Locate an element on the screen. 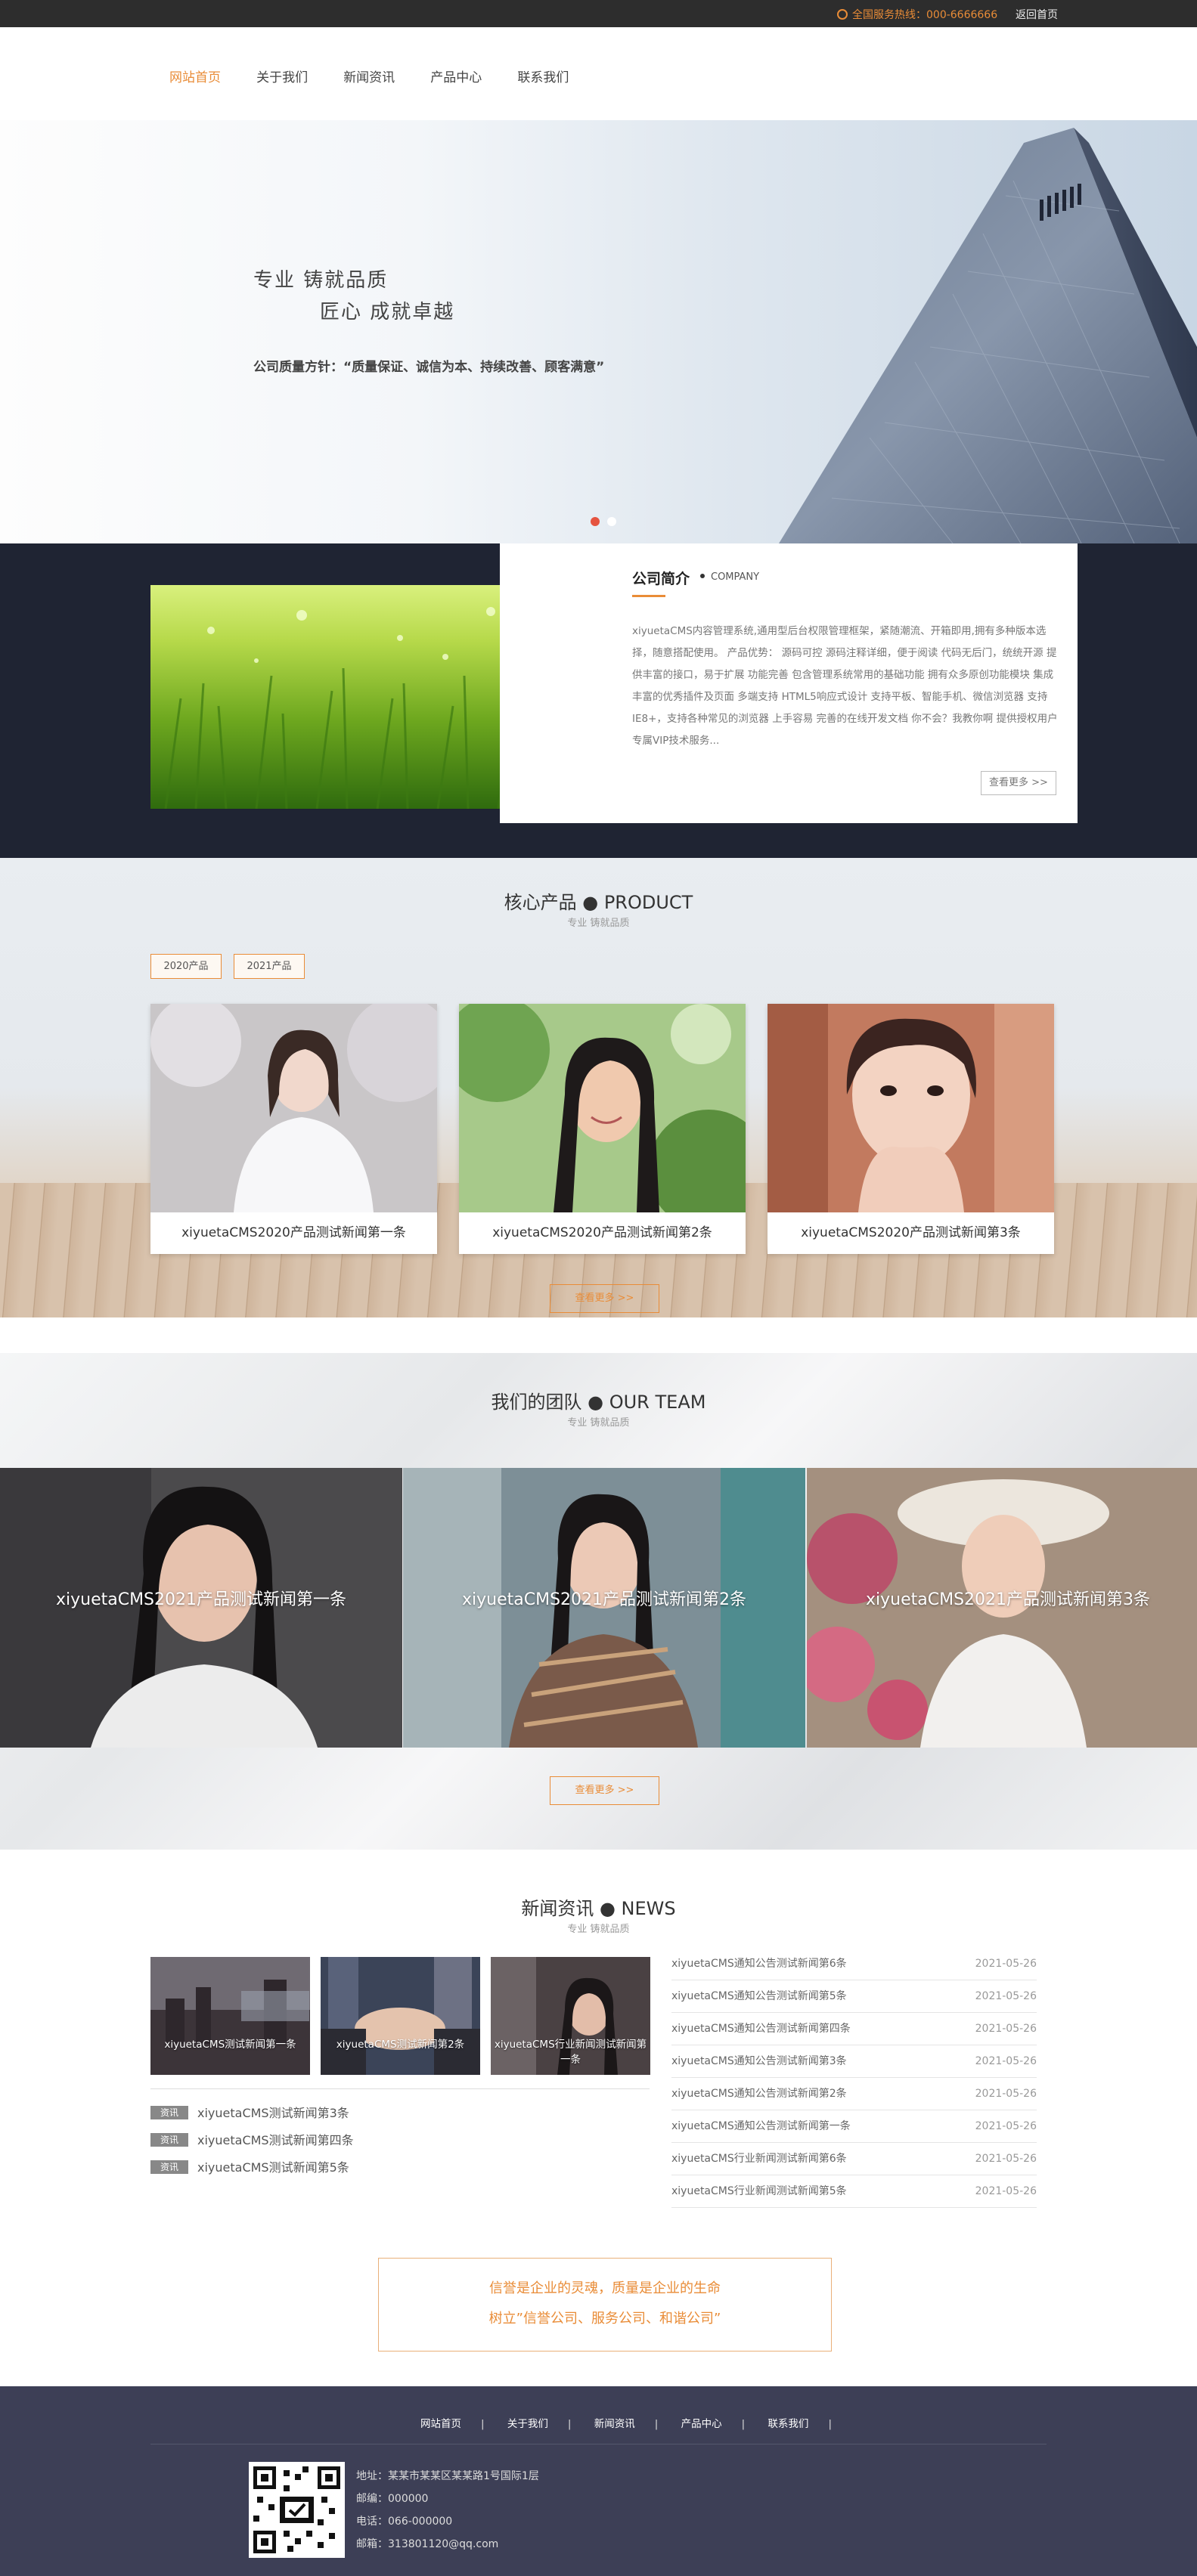  product-card: xiyuetaCMS2020产品测试新闻第3条 is located at coordinates (911, 1129).